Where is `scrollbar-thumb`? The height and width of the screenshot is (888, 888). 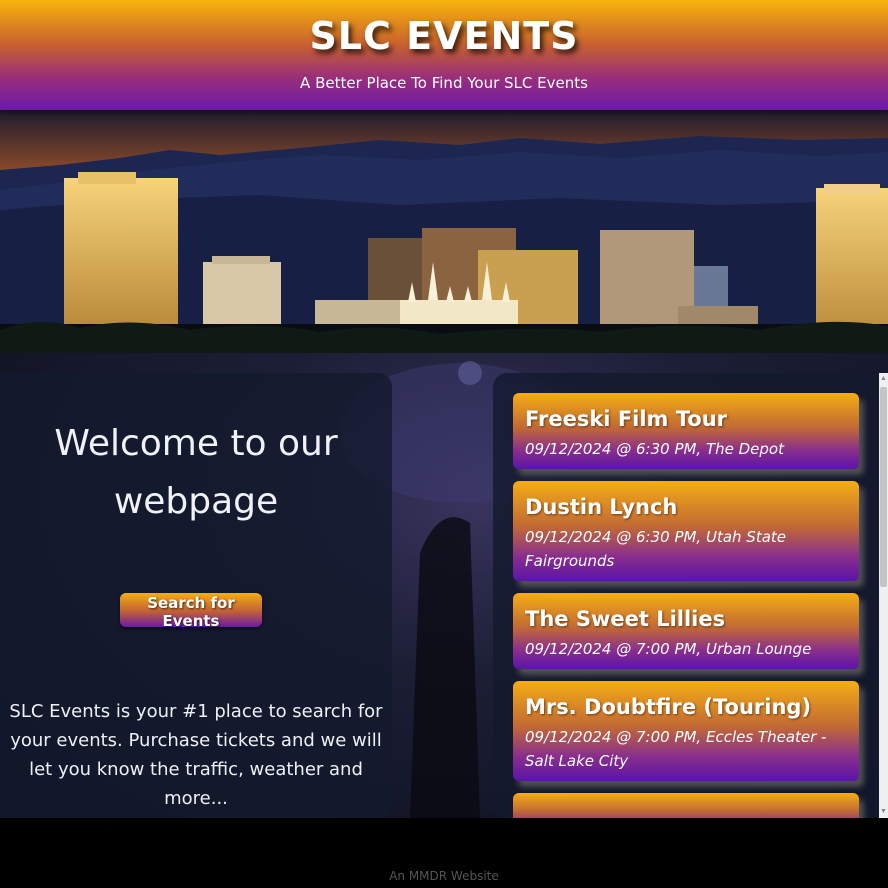
scrollbar-thumb is located at coordinates (883, 487).